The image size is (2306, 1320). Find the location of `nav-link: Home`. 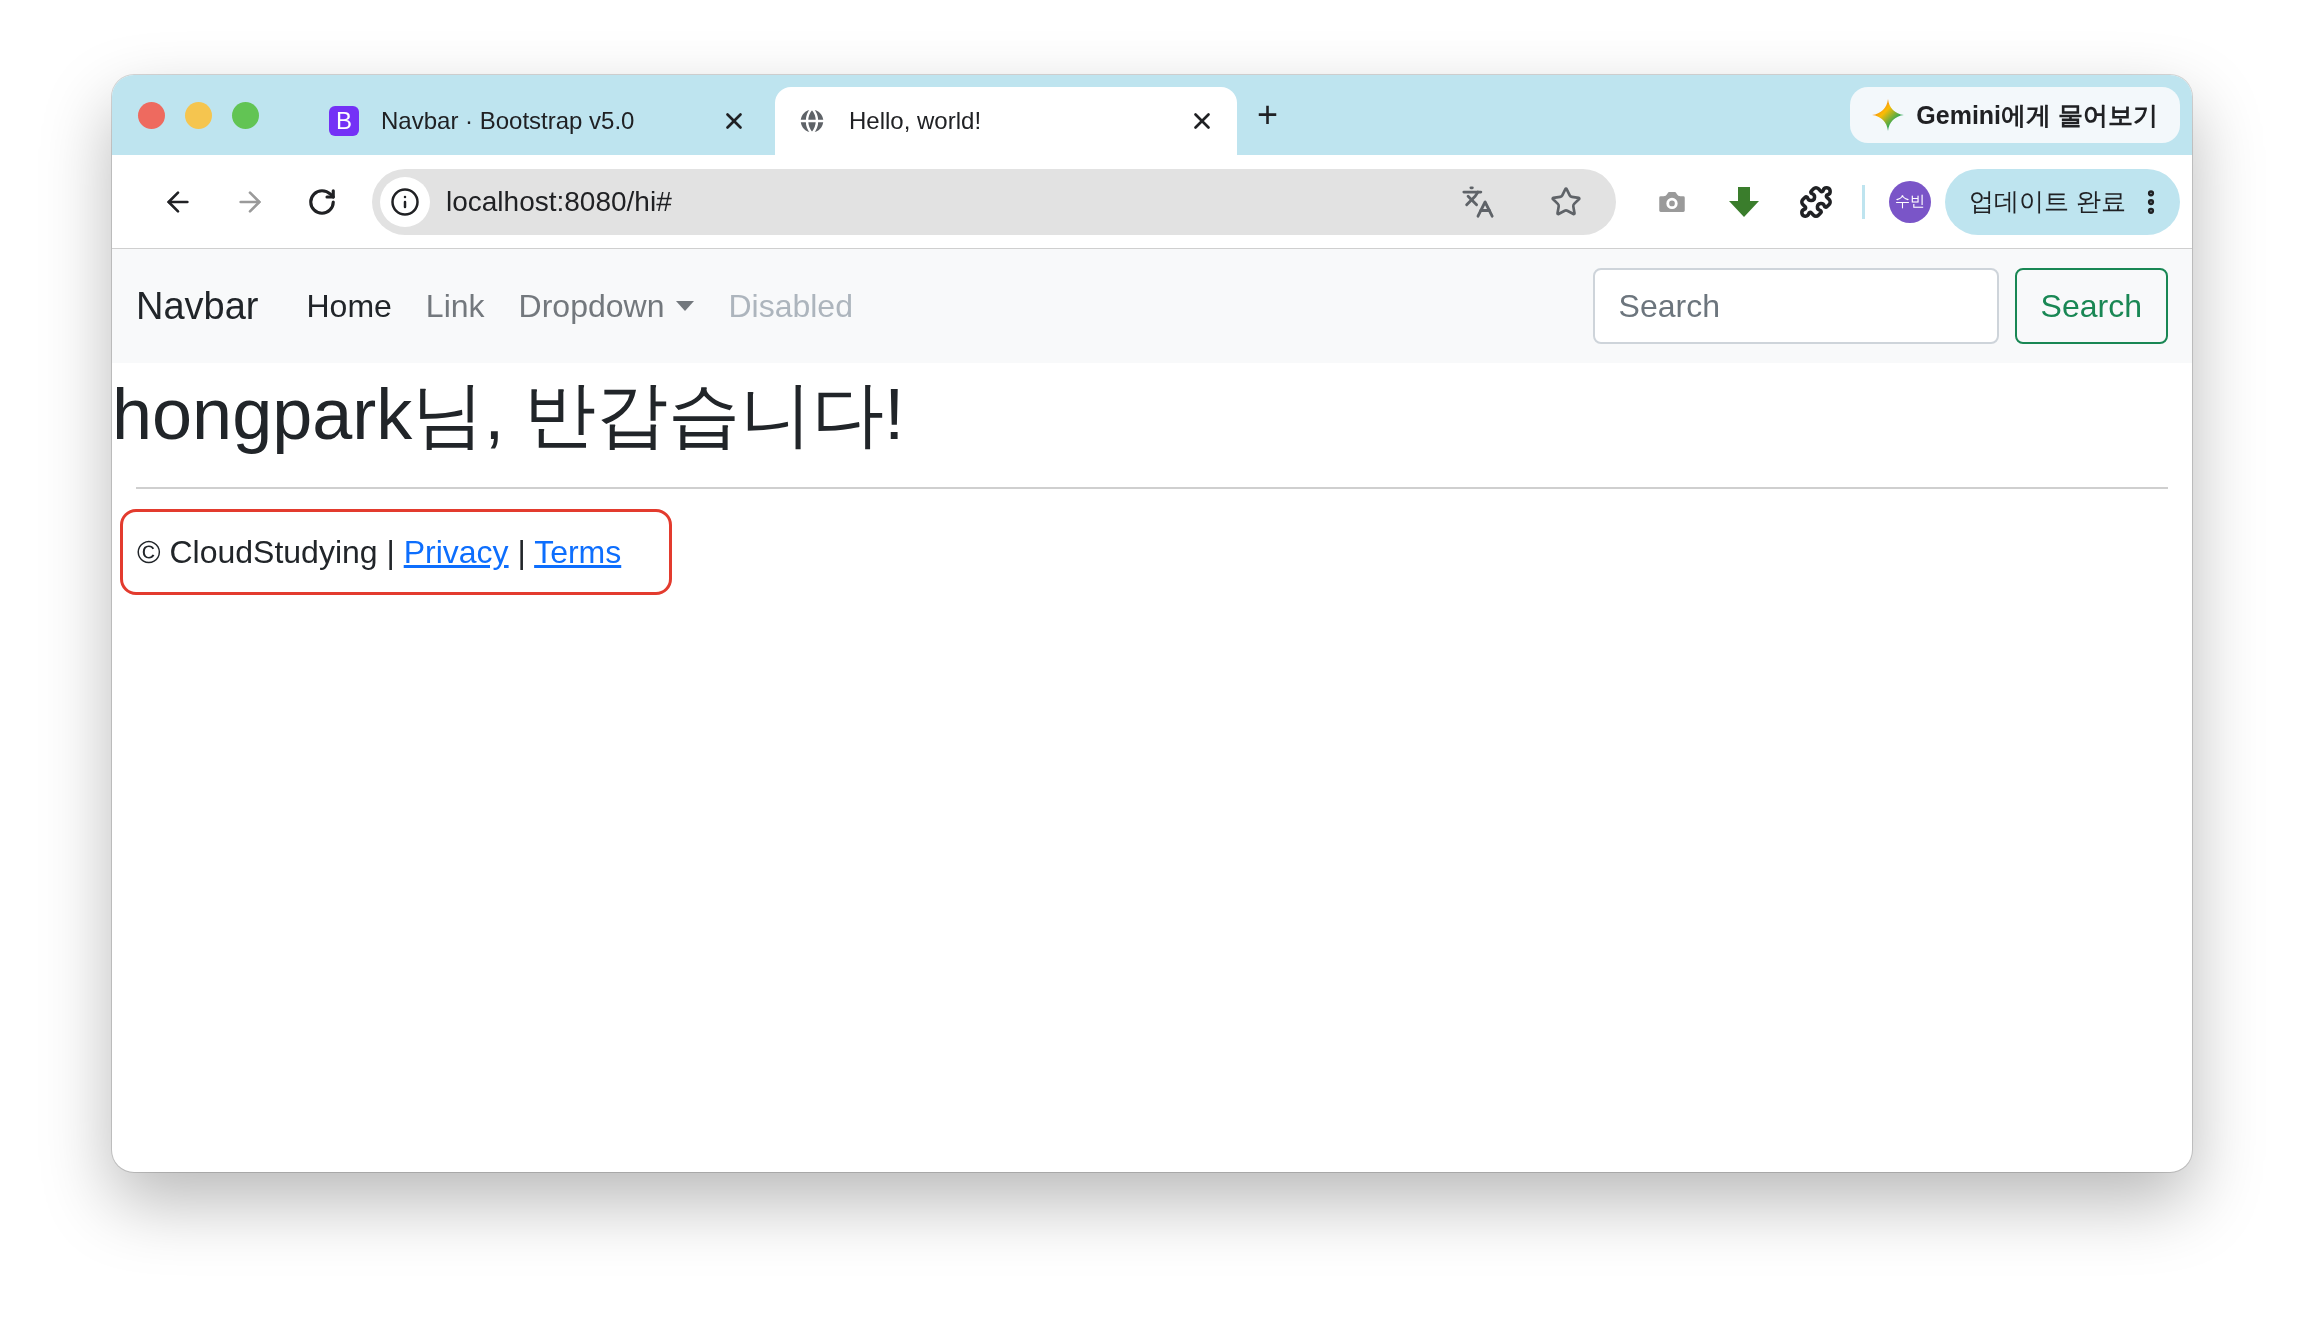

nav-link: Home is located at coordinates (349, 306).